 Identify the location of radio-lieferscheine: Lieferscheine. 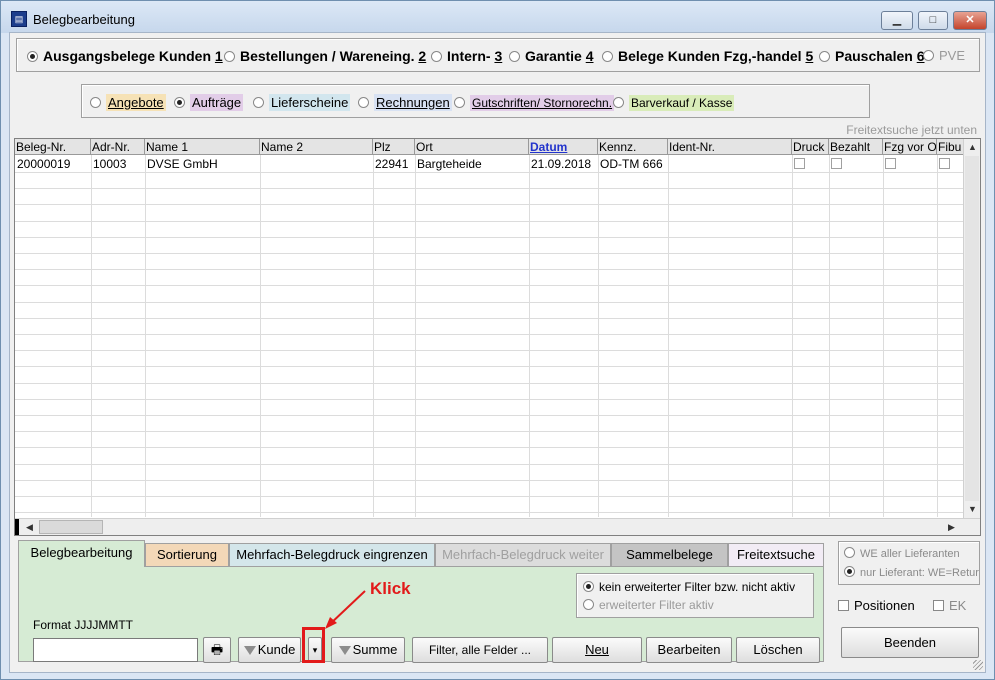
(302, 102).